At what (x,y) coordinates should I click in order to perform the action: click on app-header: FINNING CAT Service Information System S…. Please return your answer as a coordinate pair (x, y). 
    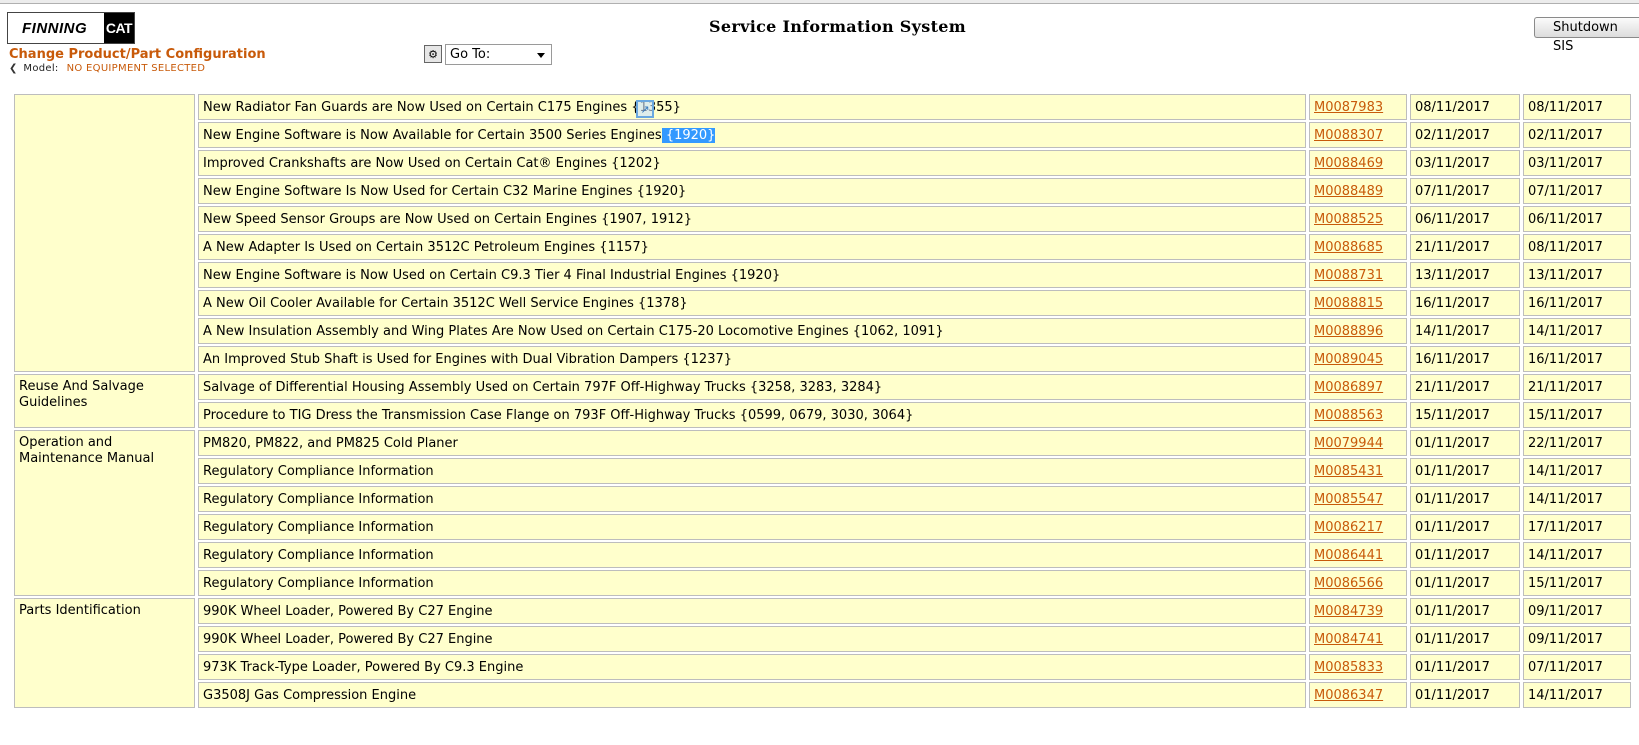
    Looking at the image, I should click on (819, 48).